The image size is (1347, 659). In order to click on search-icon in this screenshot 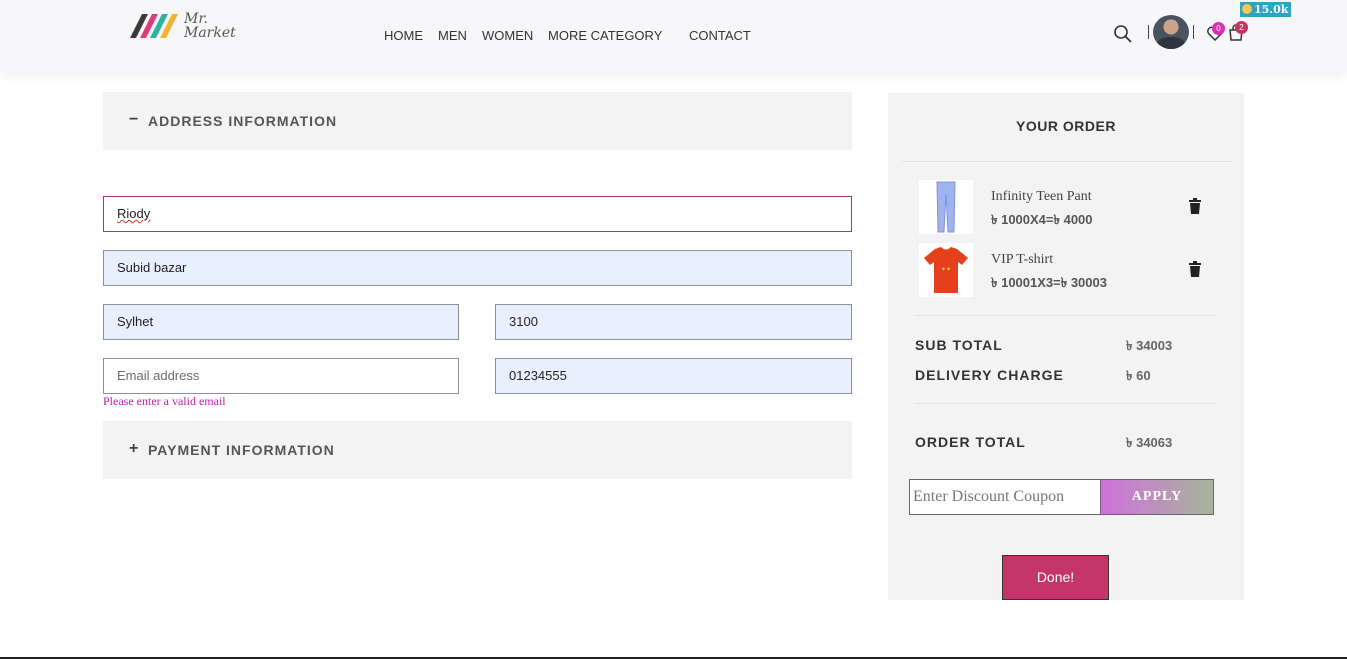, I will do `click(1123, 34)`.